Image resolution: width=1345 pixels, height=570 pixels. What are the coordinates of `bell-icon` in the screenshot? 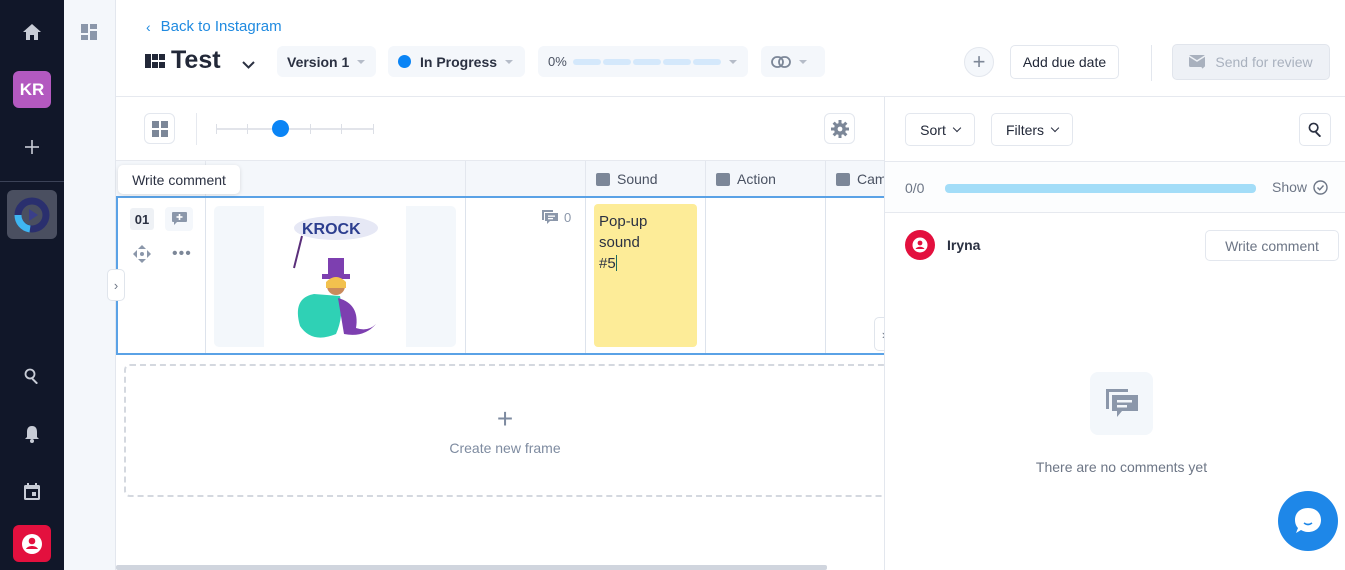 It's located at (32, 434).